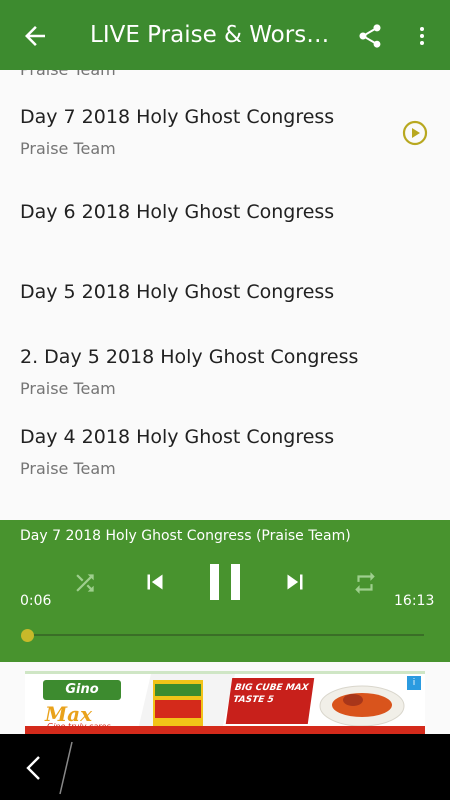 The height and width of the screenshot is (800, 450). What do you see at coordinates (414, 683) in the screenshot?
I see `ad-info-icon: i` at bounding box center [414, 683].